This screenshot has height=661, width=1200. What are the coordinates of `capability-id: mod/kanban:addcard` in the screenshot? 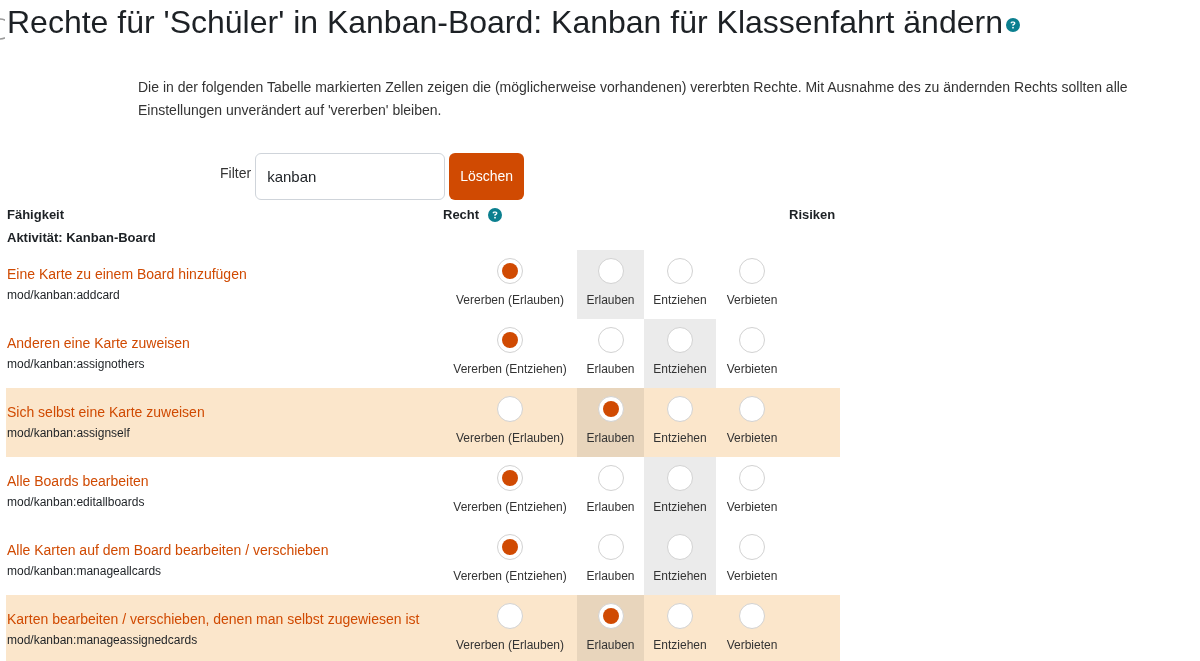 It's located at (63, 295).